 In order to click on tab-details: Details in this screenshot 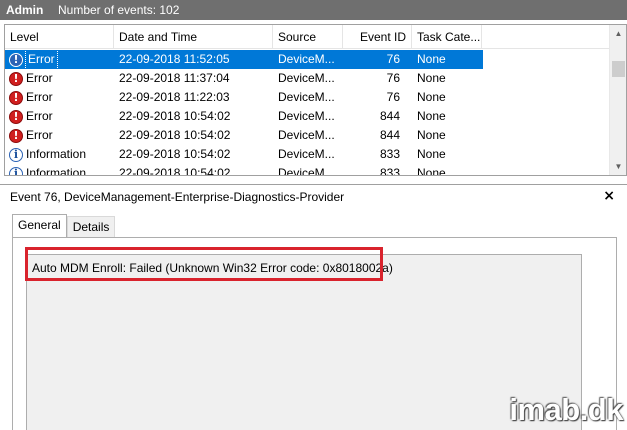, I will do `click(91, 227)`.